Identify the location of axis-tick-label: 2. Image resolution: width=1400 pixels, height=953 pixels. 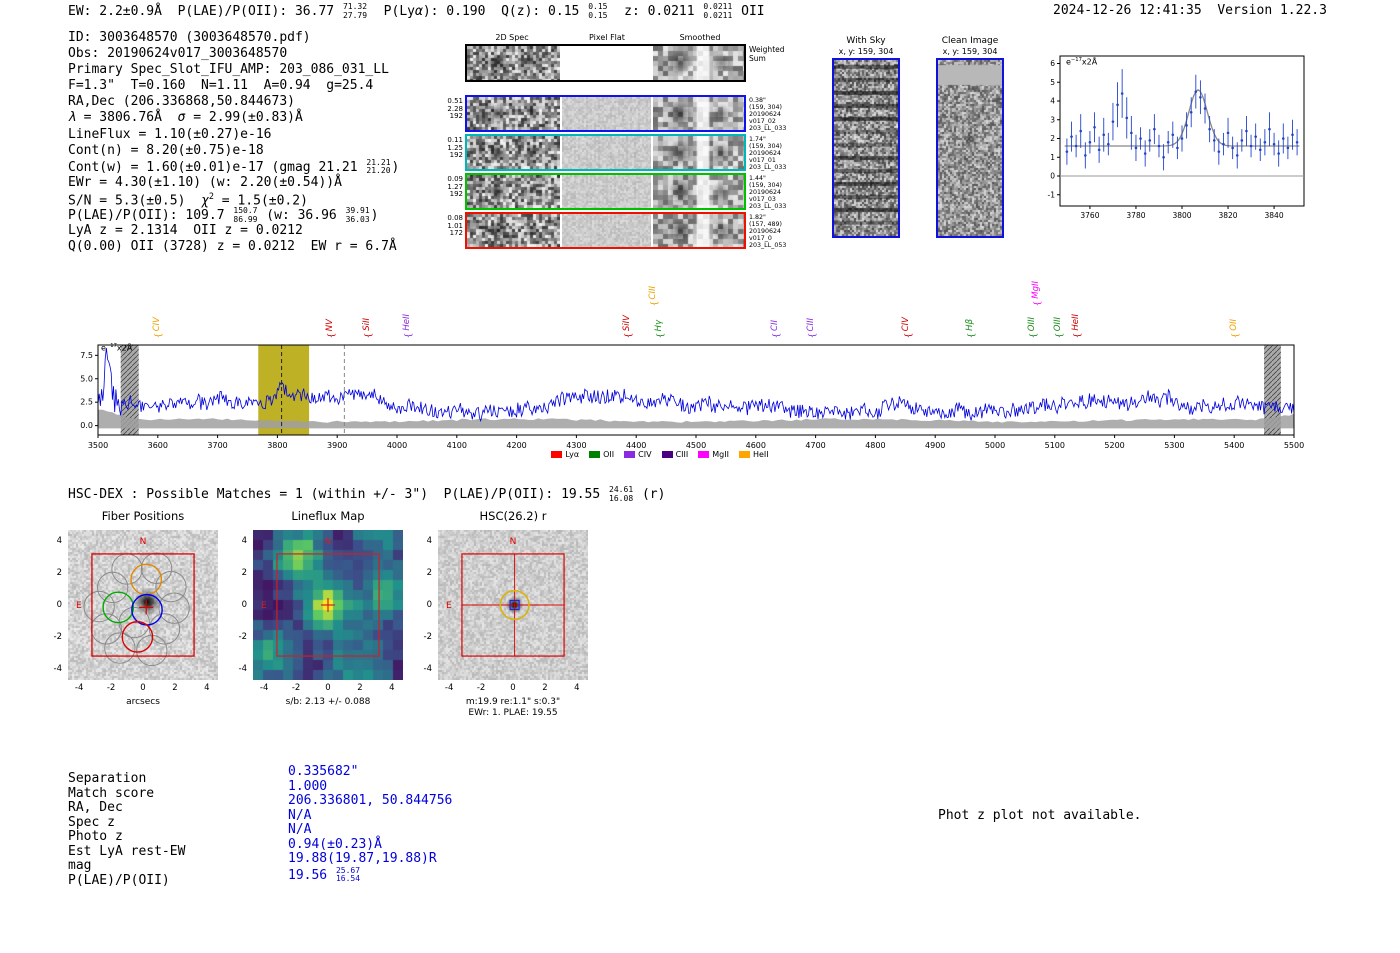
(429, 573).